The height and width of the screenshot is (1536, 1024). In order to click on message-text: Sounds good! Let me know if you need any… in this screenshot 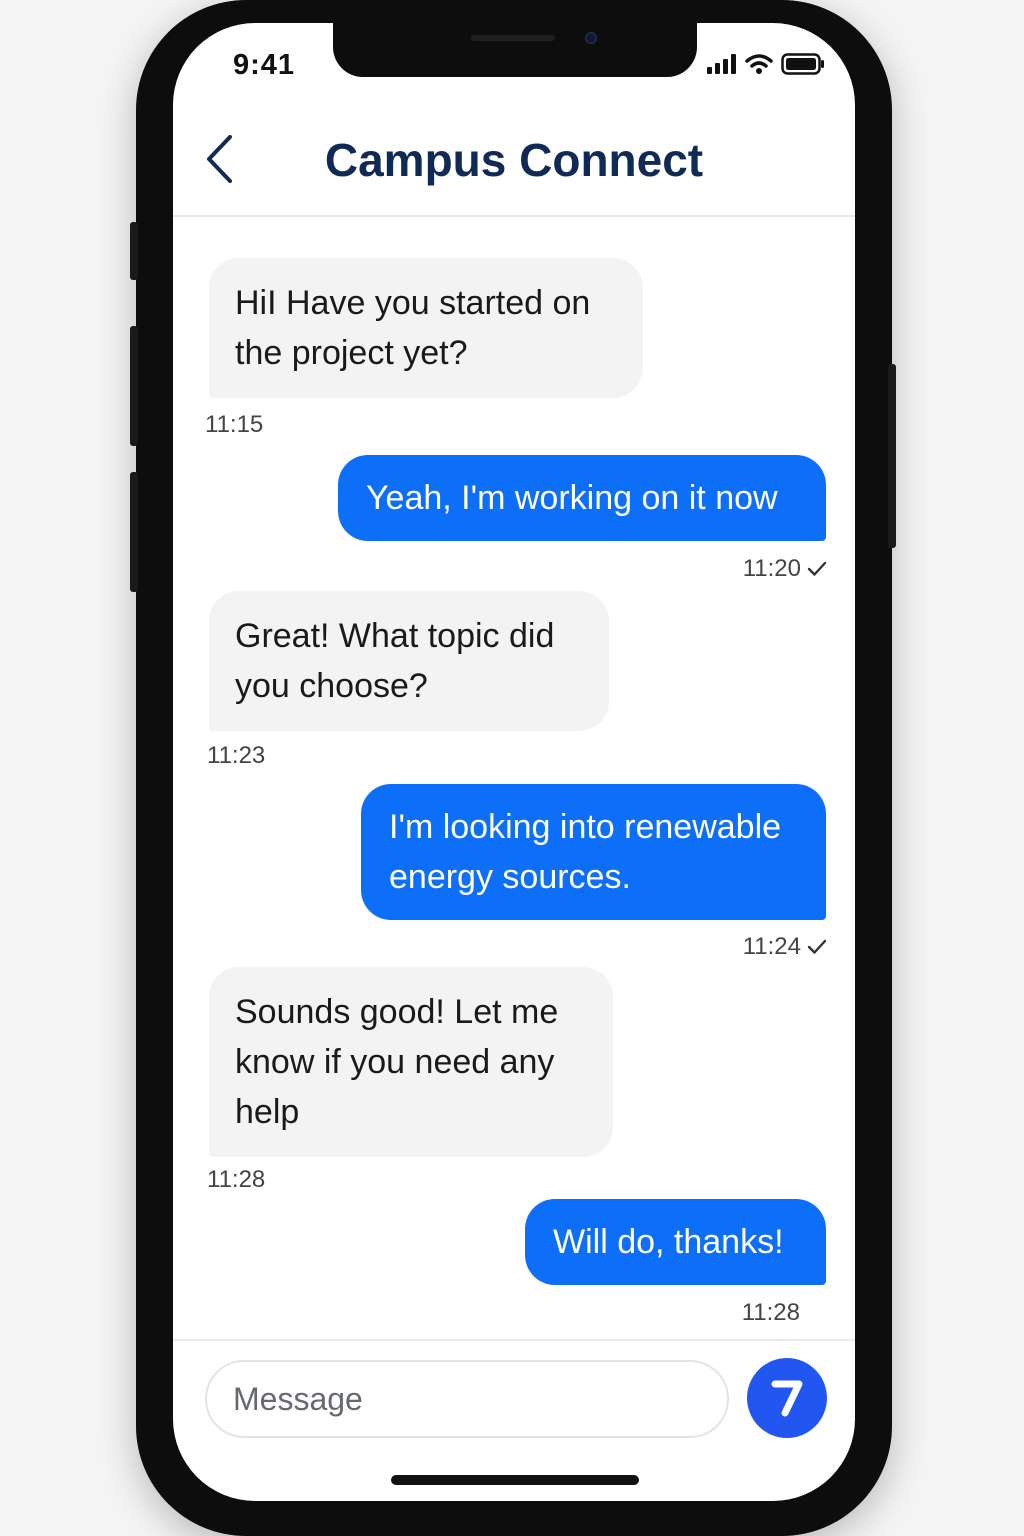, I will do `click(397, 1062)`.